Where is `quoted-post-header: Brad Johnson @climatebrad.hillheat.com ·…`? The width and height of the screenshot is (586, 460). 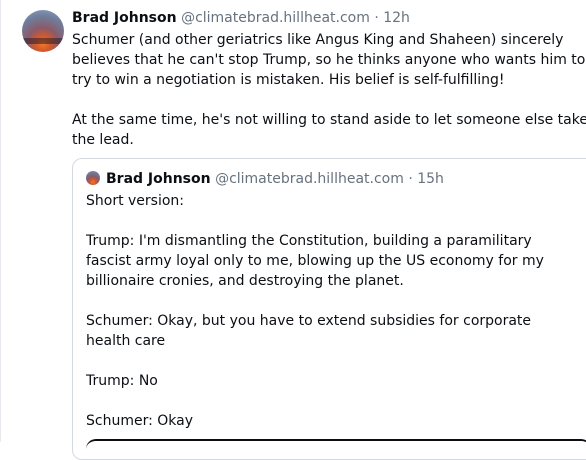
quoted-post-header: Brad Johnson @climatebrad.hillheat.com ·… is located at coordinates (265, 179).